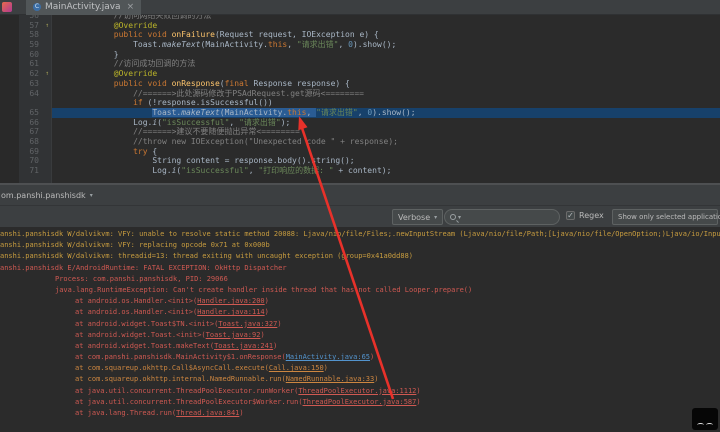 The height and width of the screenshot is (432, 720). I want to click on log-line: at java.lang.Thread.run(Thread.java:841), so click(159, 413).